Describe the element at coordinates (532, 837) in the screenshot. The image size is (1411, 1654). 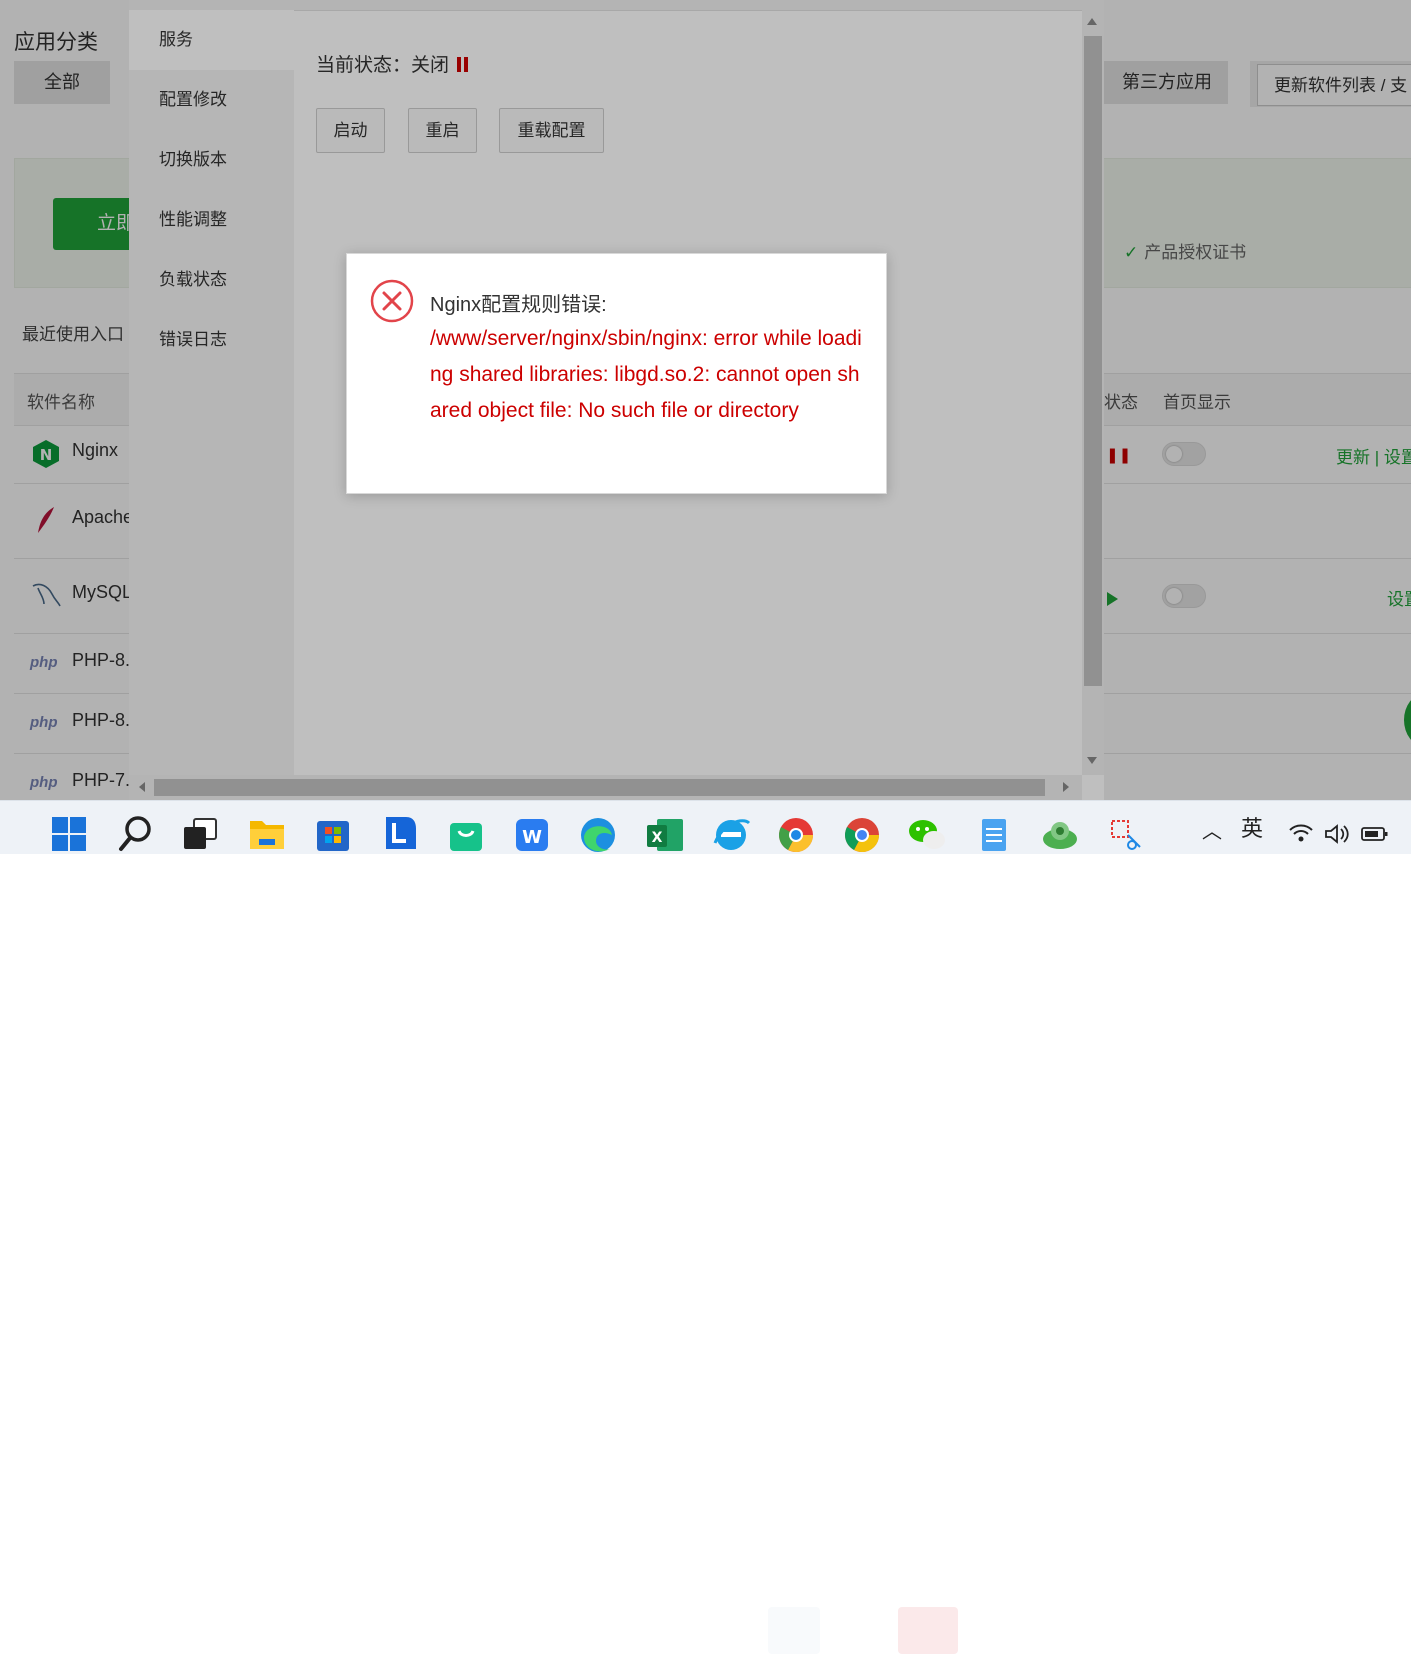
I see `svg-text: W` at that location.